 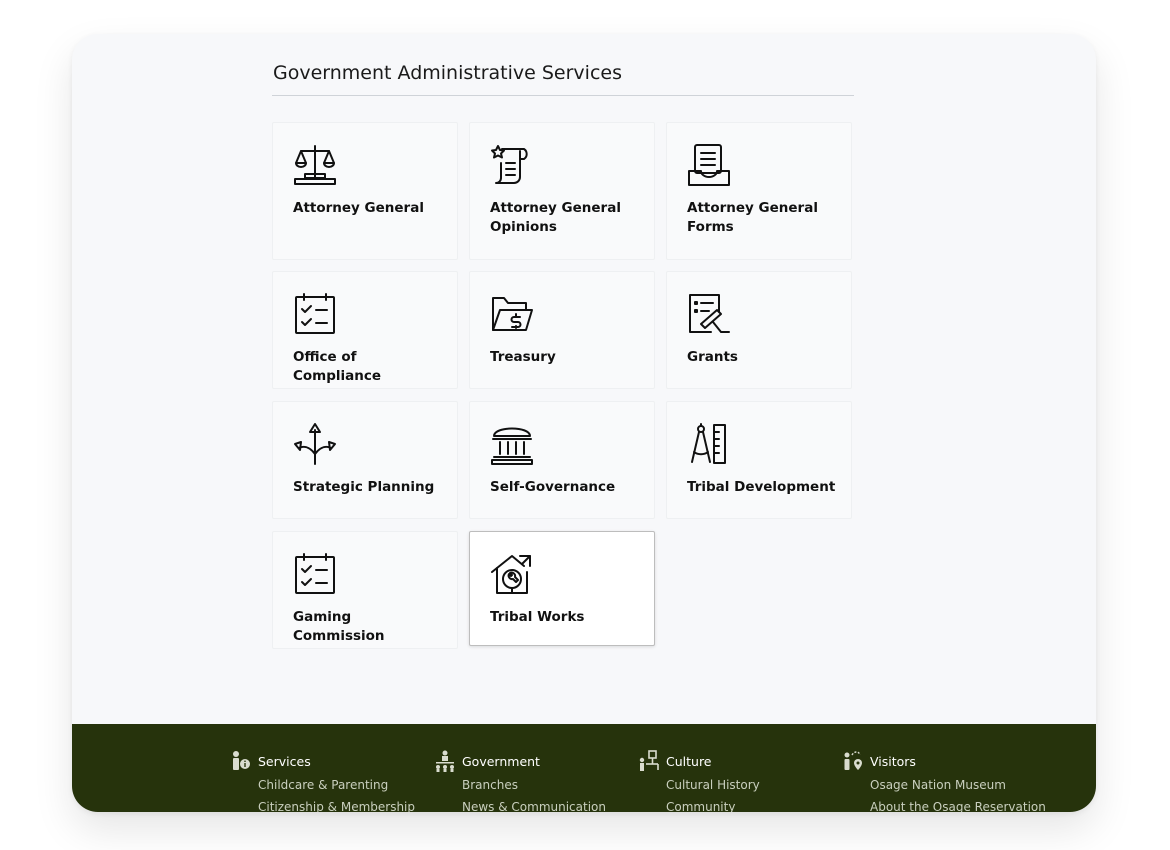 I want to click on compass-ruler-icon, so click(x=709, y=444).